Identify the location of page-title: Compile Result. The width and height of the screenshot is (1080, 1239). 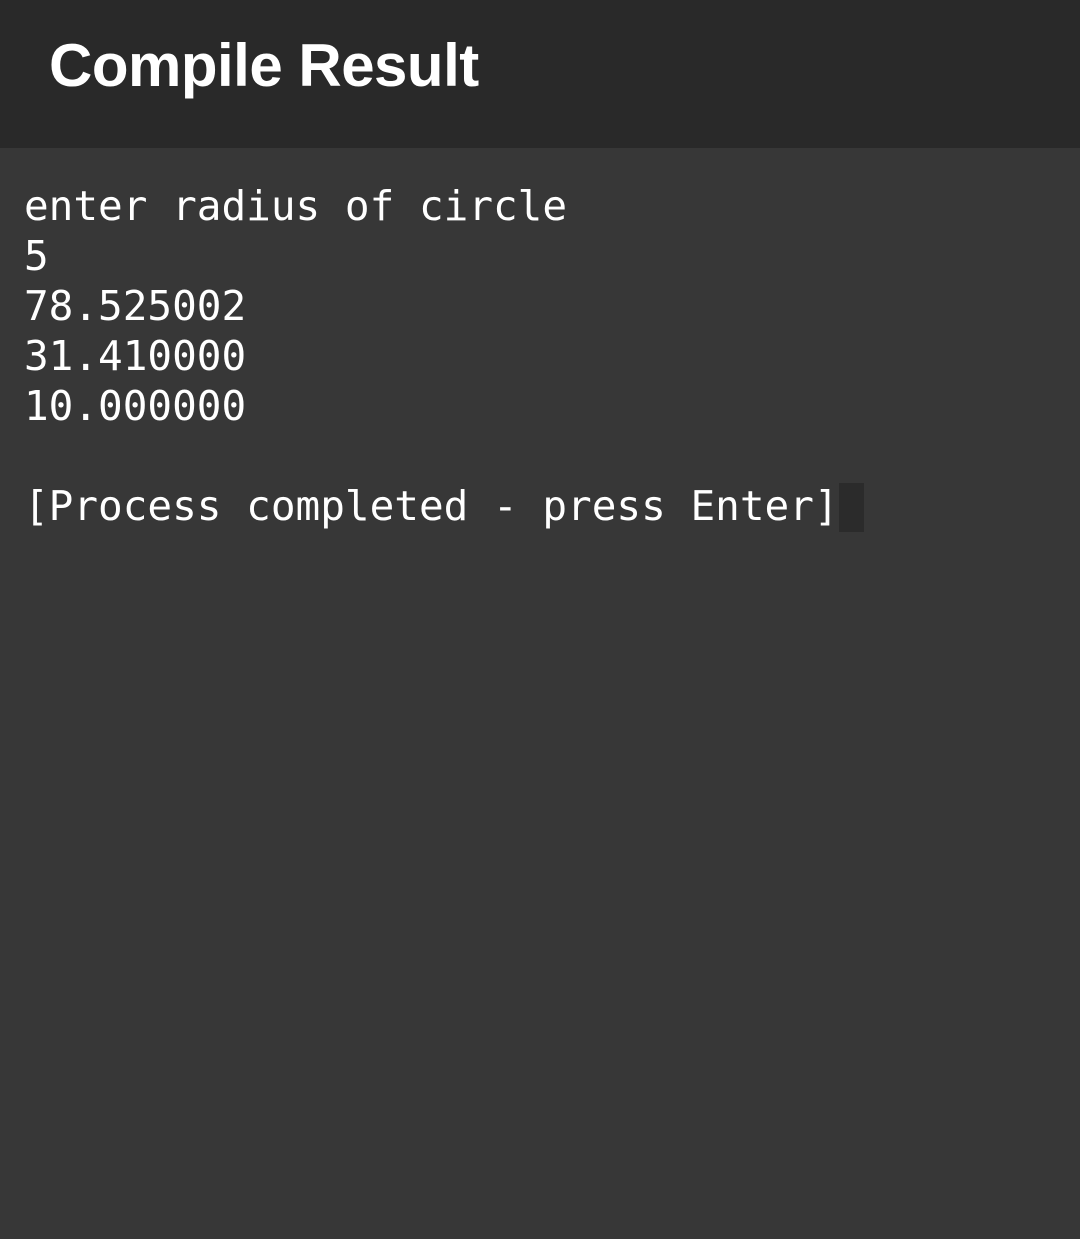
(264, 65).